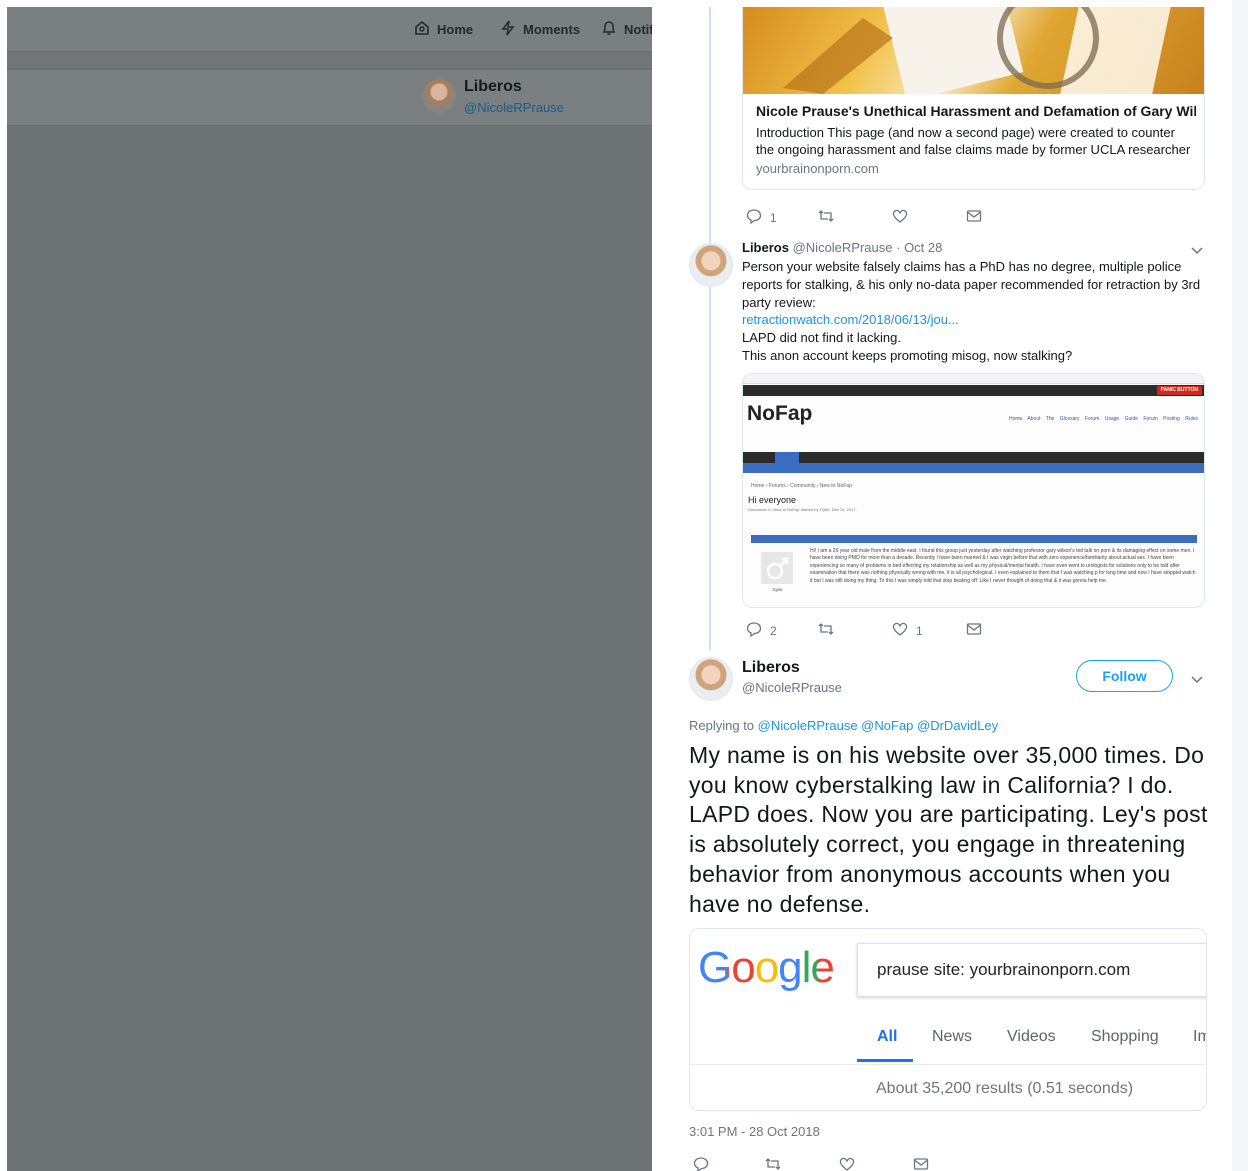 Image resolution: width=1248 pixels, height=1171 pixels. What do you see at coordinates (754, 1131) in the screenshot?
I see `tweet-timestamp: 3:01 PM - 28 Oct 2018` at bounding box center [754, 1131].